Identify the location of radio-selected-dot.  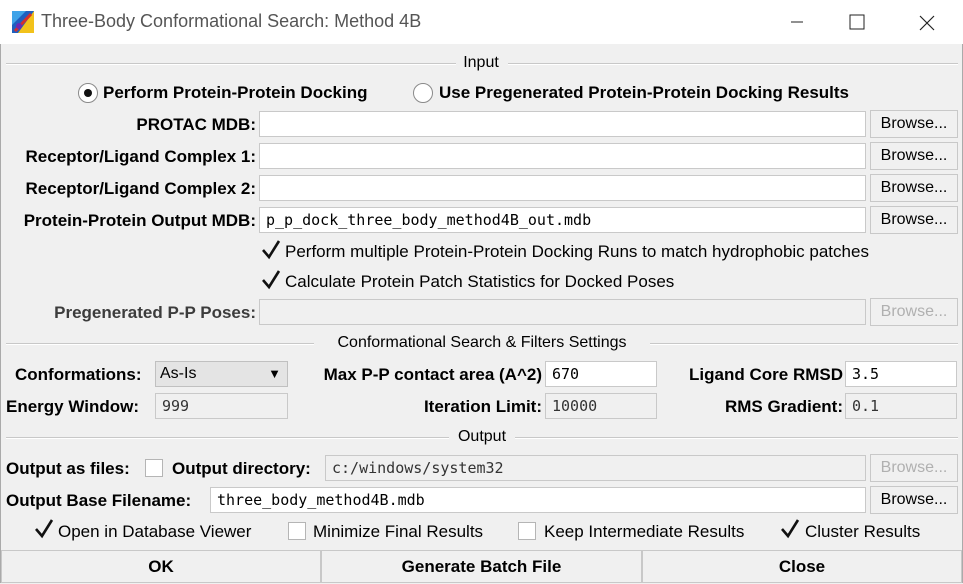
(88, 93).